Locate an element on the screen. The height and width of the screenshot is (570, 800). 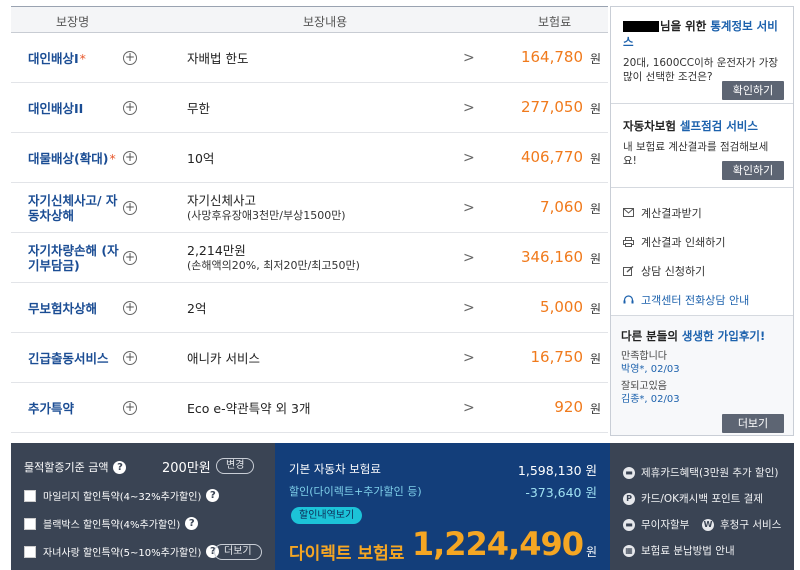
point-payment-link: P 카드/OK캐시백 포인트 결제 is located at coordinates (693, 498).